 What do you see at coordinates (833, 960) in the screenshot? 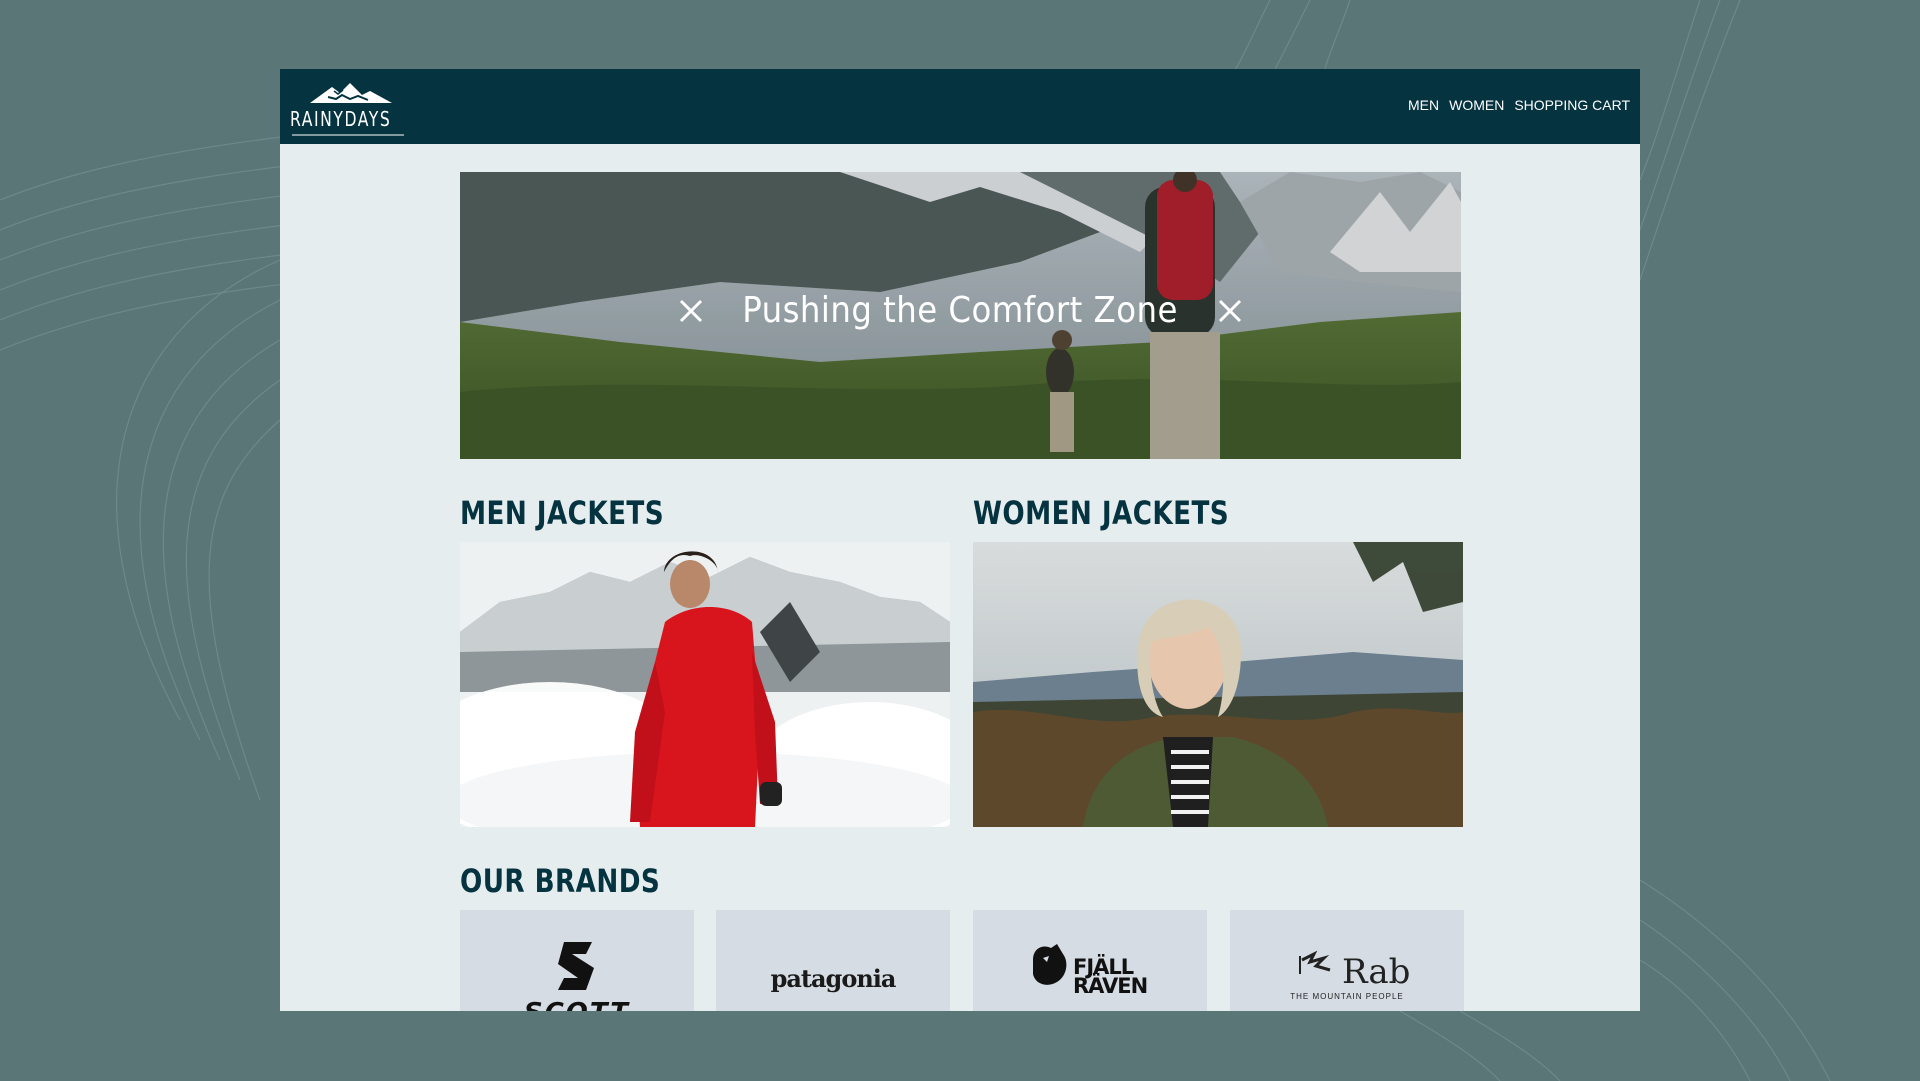
I see `brand-card-patagonia: patagonia` at bounding box center [833, 960].